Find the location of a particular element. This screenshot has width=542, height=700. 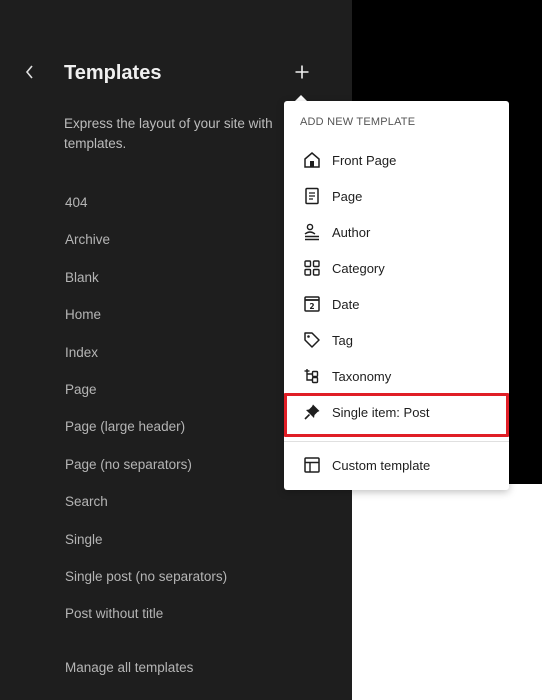

template-item-archive: Archive is located at coordinates (146, 241).